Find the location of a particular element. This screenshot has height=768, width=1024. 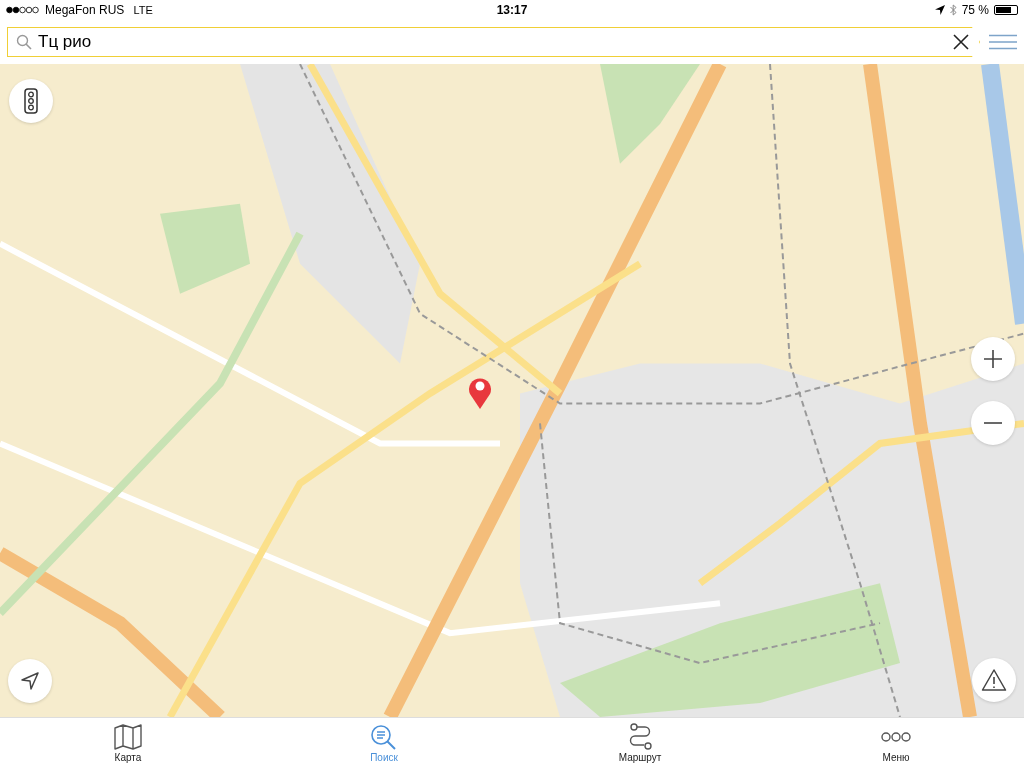

plus-icon is located at coordinates (993, 359).